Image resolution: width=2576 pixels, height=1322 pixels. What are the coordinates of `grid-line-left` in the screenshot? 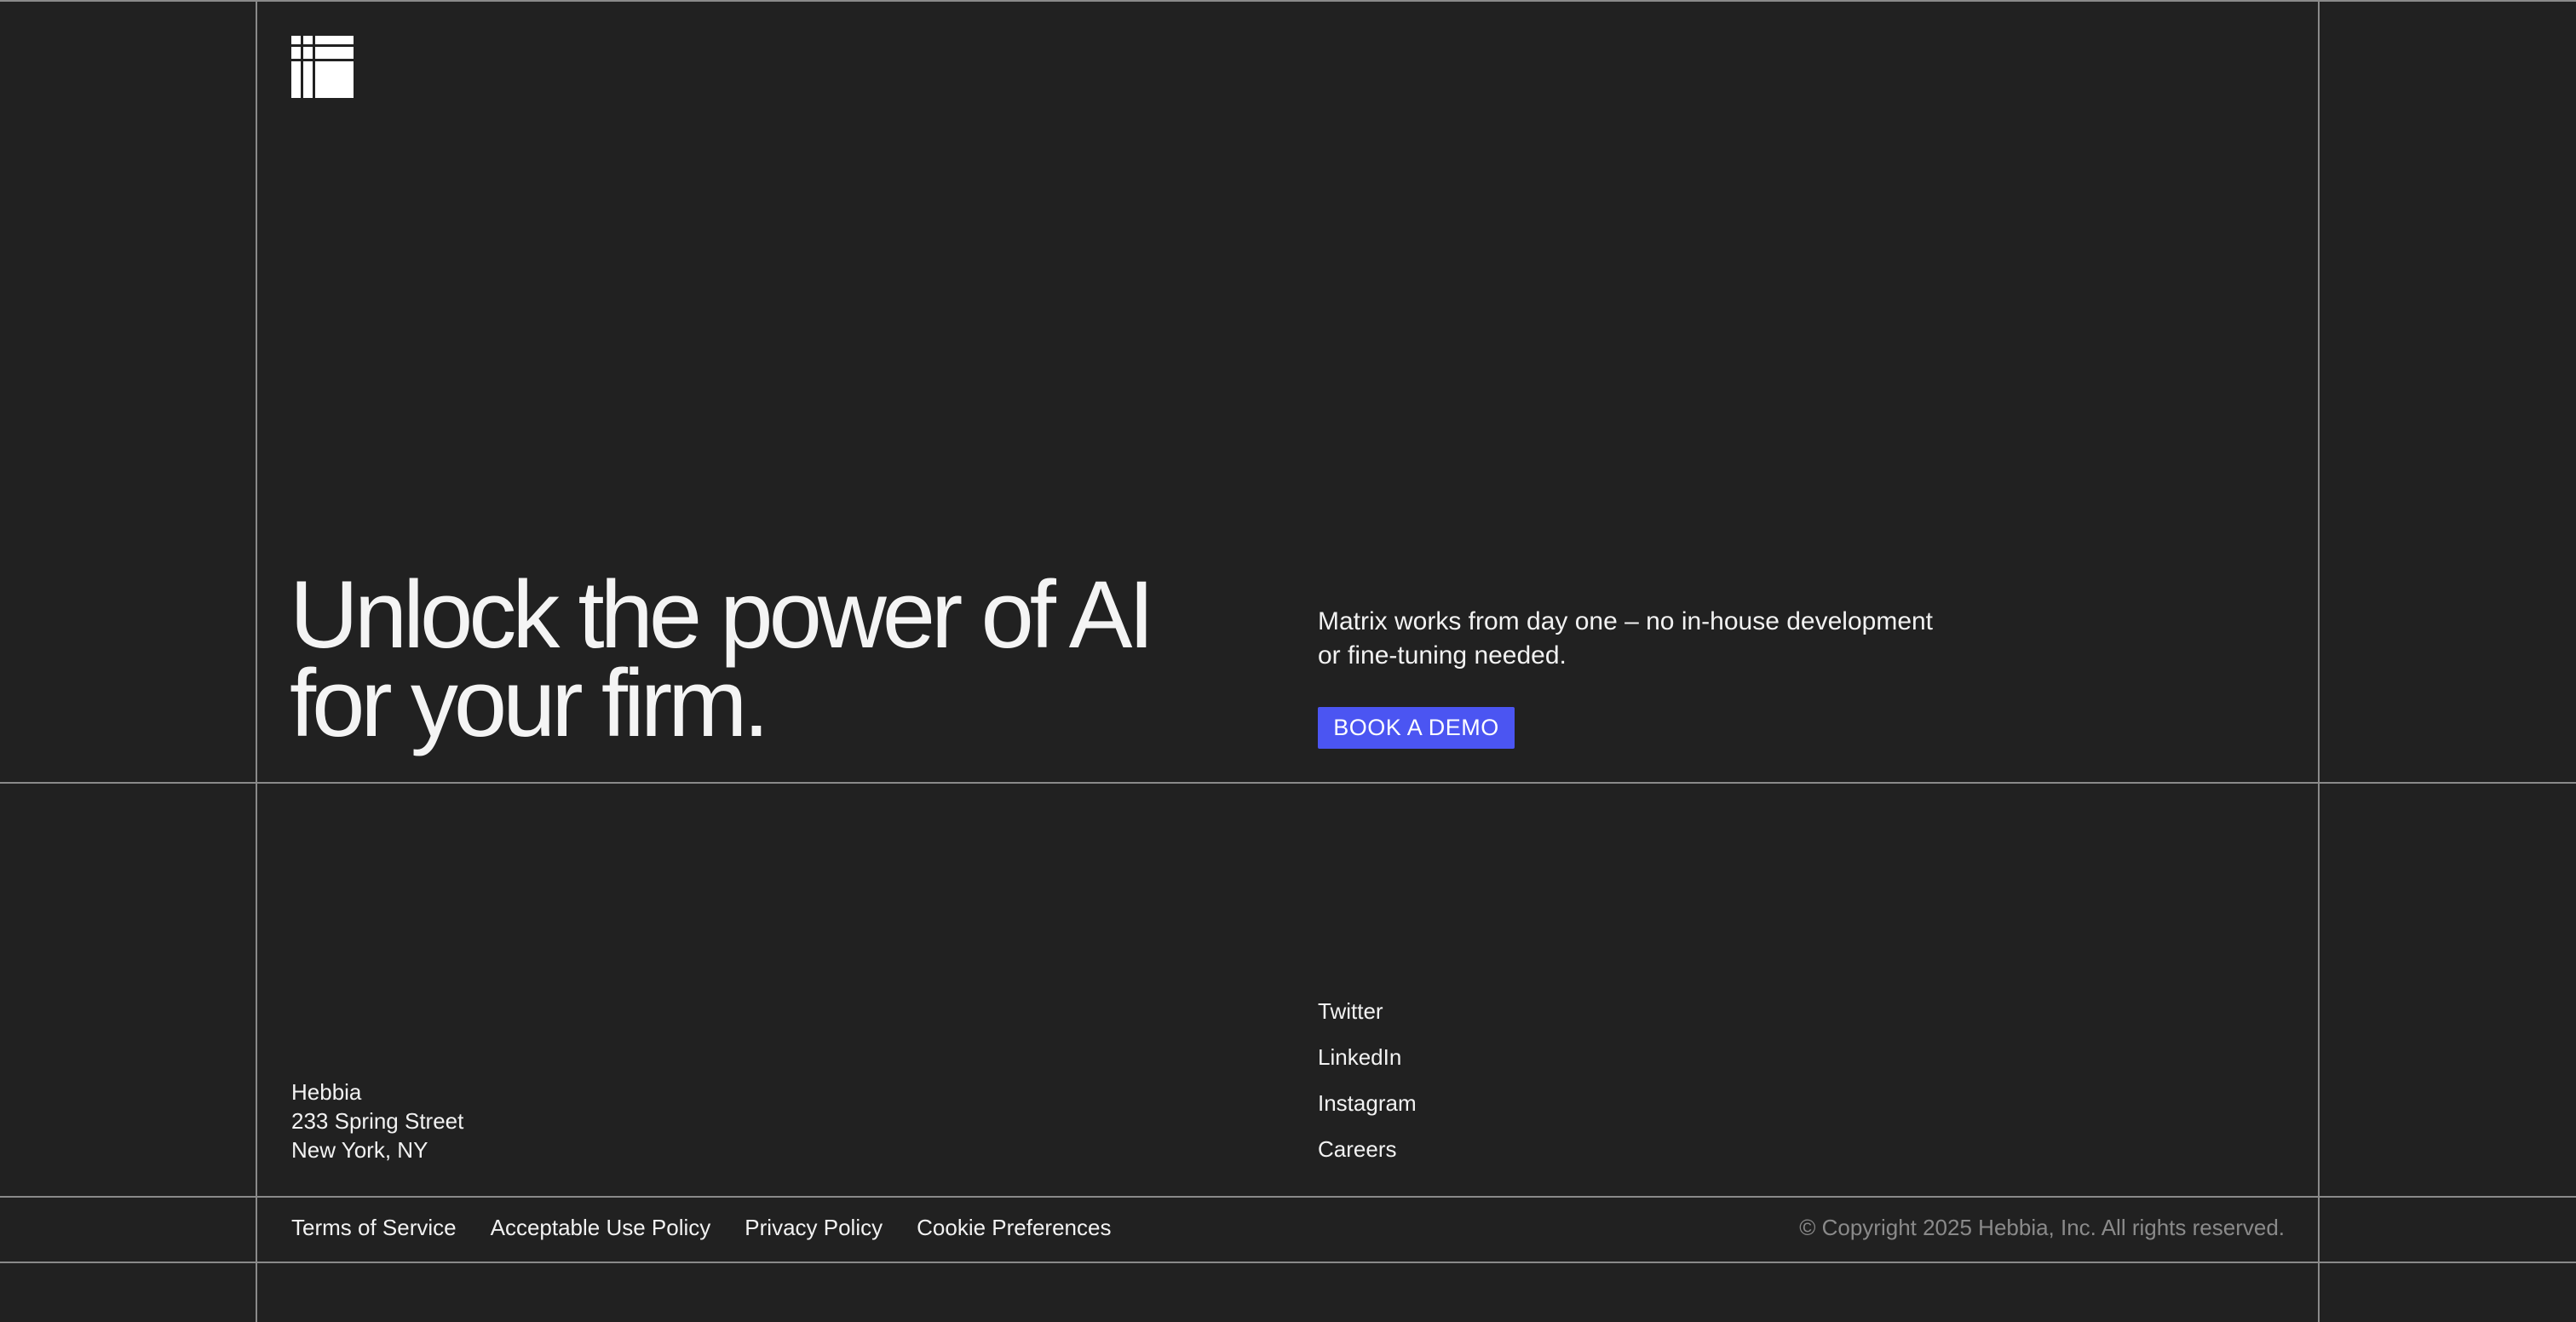 It's located at (256, 661).